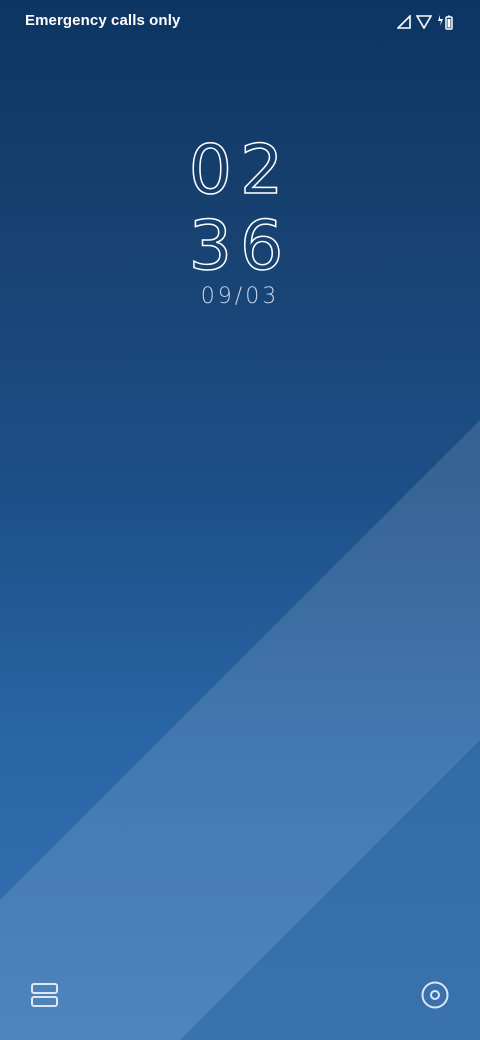 The width and height of the screenshot is (480, 1040). What do you see at coordinates (404, 22) in the screenshot?
I see `signal-icon` at bounding box center [404, 22].